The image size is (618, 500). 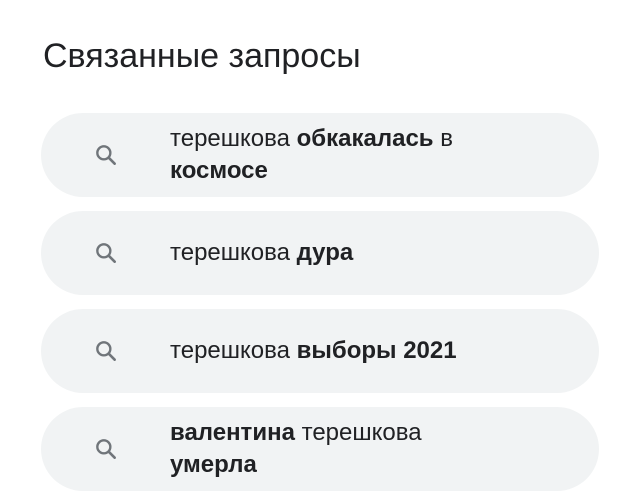 I want to click on related-search-text: терешкова дура, so click(x=262, y=252).